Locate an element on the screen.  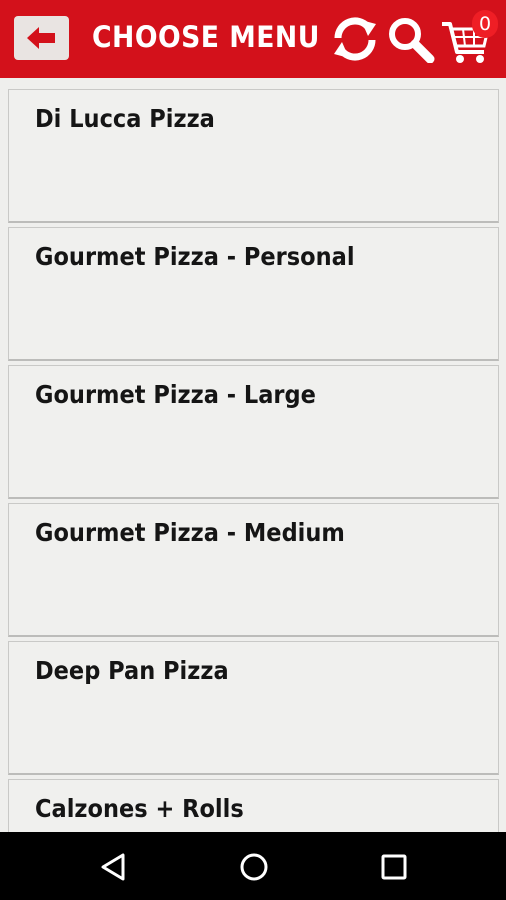
back-button is located at coordinates (41, 38).